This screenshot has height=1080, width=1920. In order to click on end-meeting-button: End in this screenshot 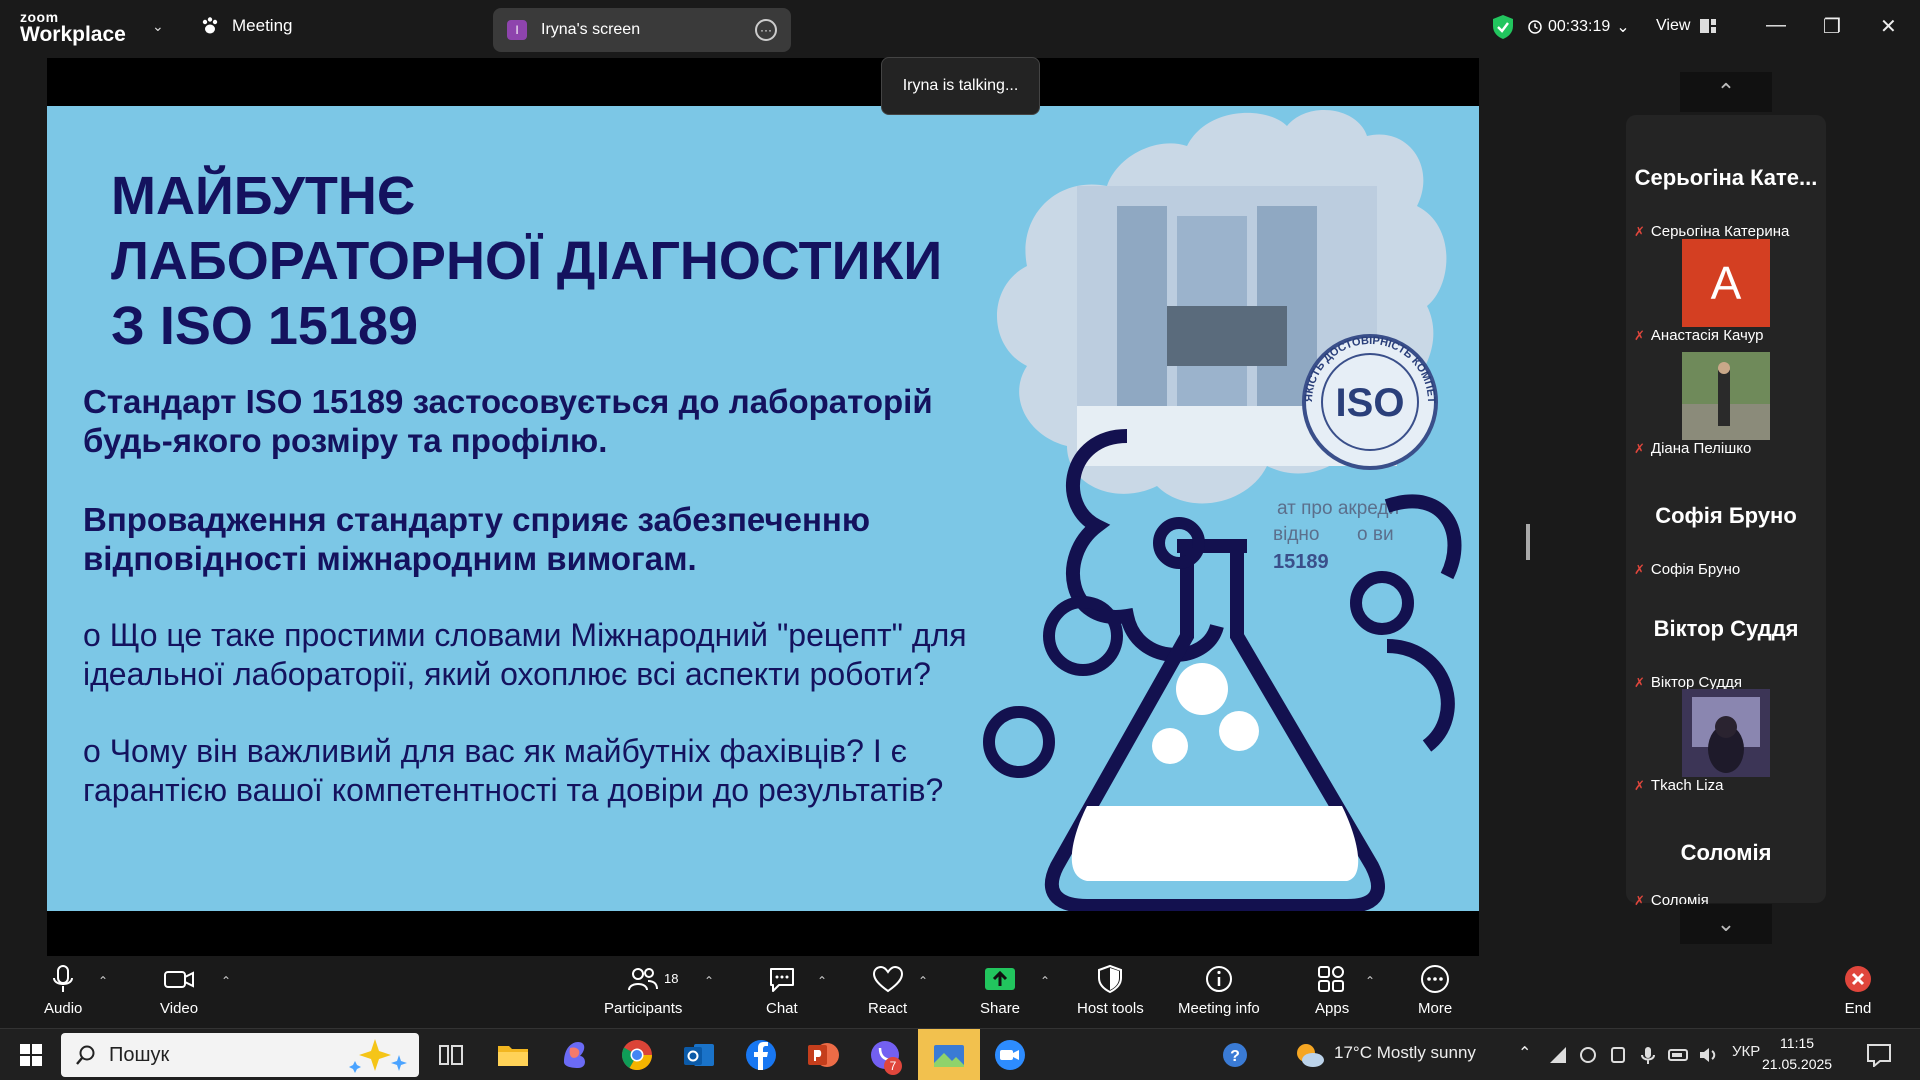, I will do `click(1858, 990)`.